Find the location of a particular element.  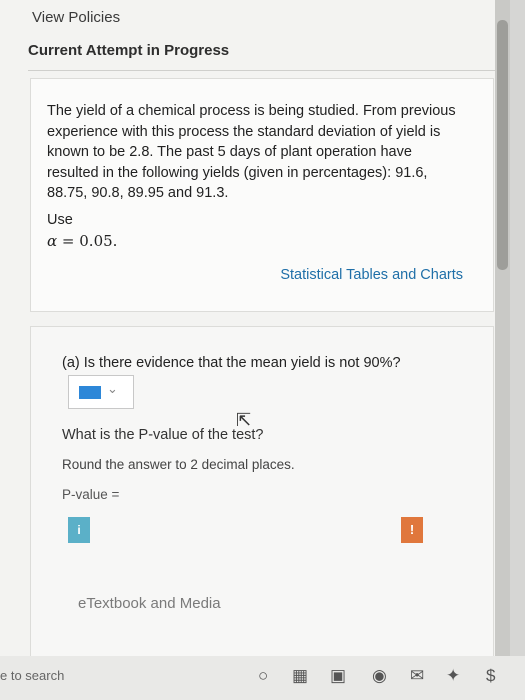

taskbar: e to search ○ ▦ ▣ ◉ ✉ ✦ $ is located at coordinates (262, 678).